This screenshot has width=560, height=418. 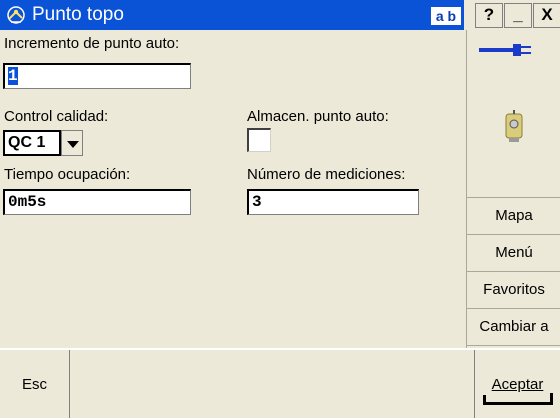 What do you see at coordinates (32, 143) in the screenshot?
I see `quality-select: QC 1` at bounding box center [32, 143].